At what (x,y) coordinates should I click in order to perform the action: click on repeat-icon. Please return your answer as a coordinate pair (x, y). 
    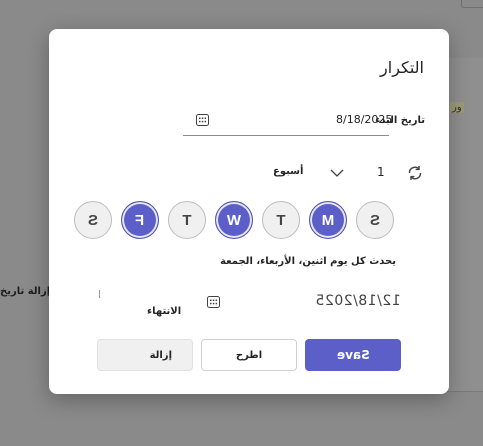
    Looking at the image, I should click on (415, 173).